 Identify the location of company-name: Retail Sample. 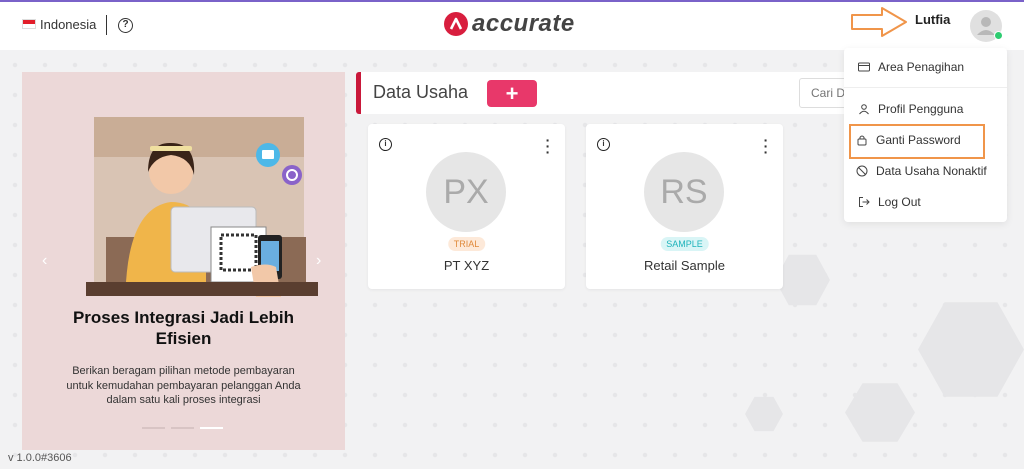
(684, 265).